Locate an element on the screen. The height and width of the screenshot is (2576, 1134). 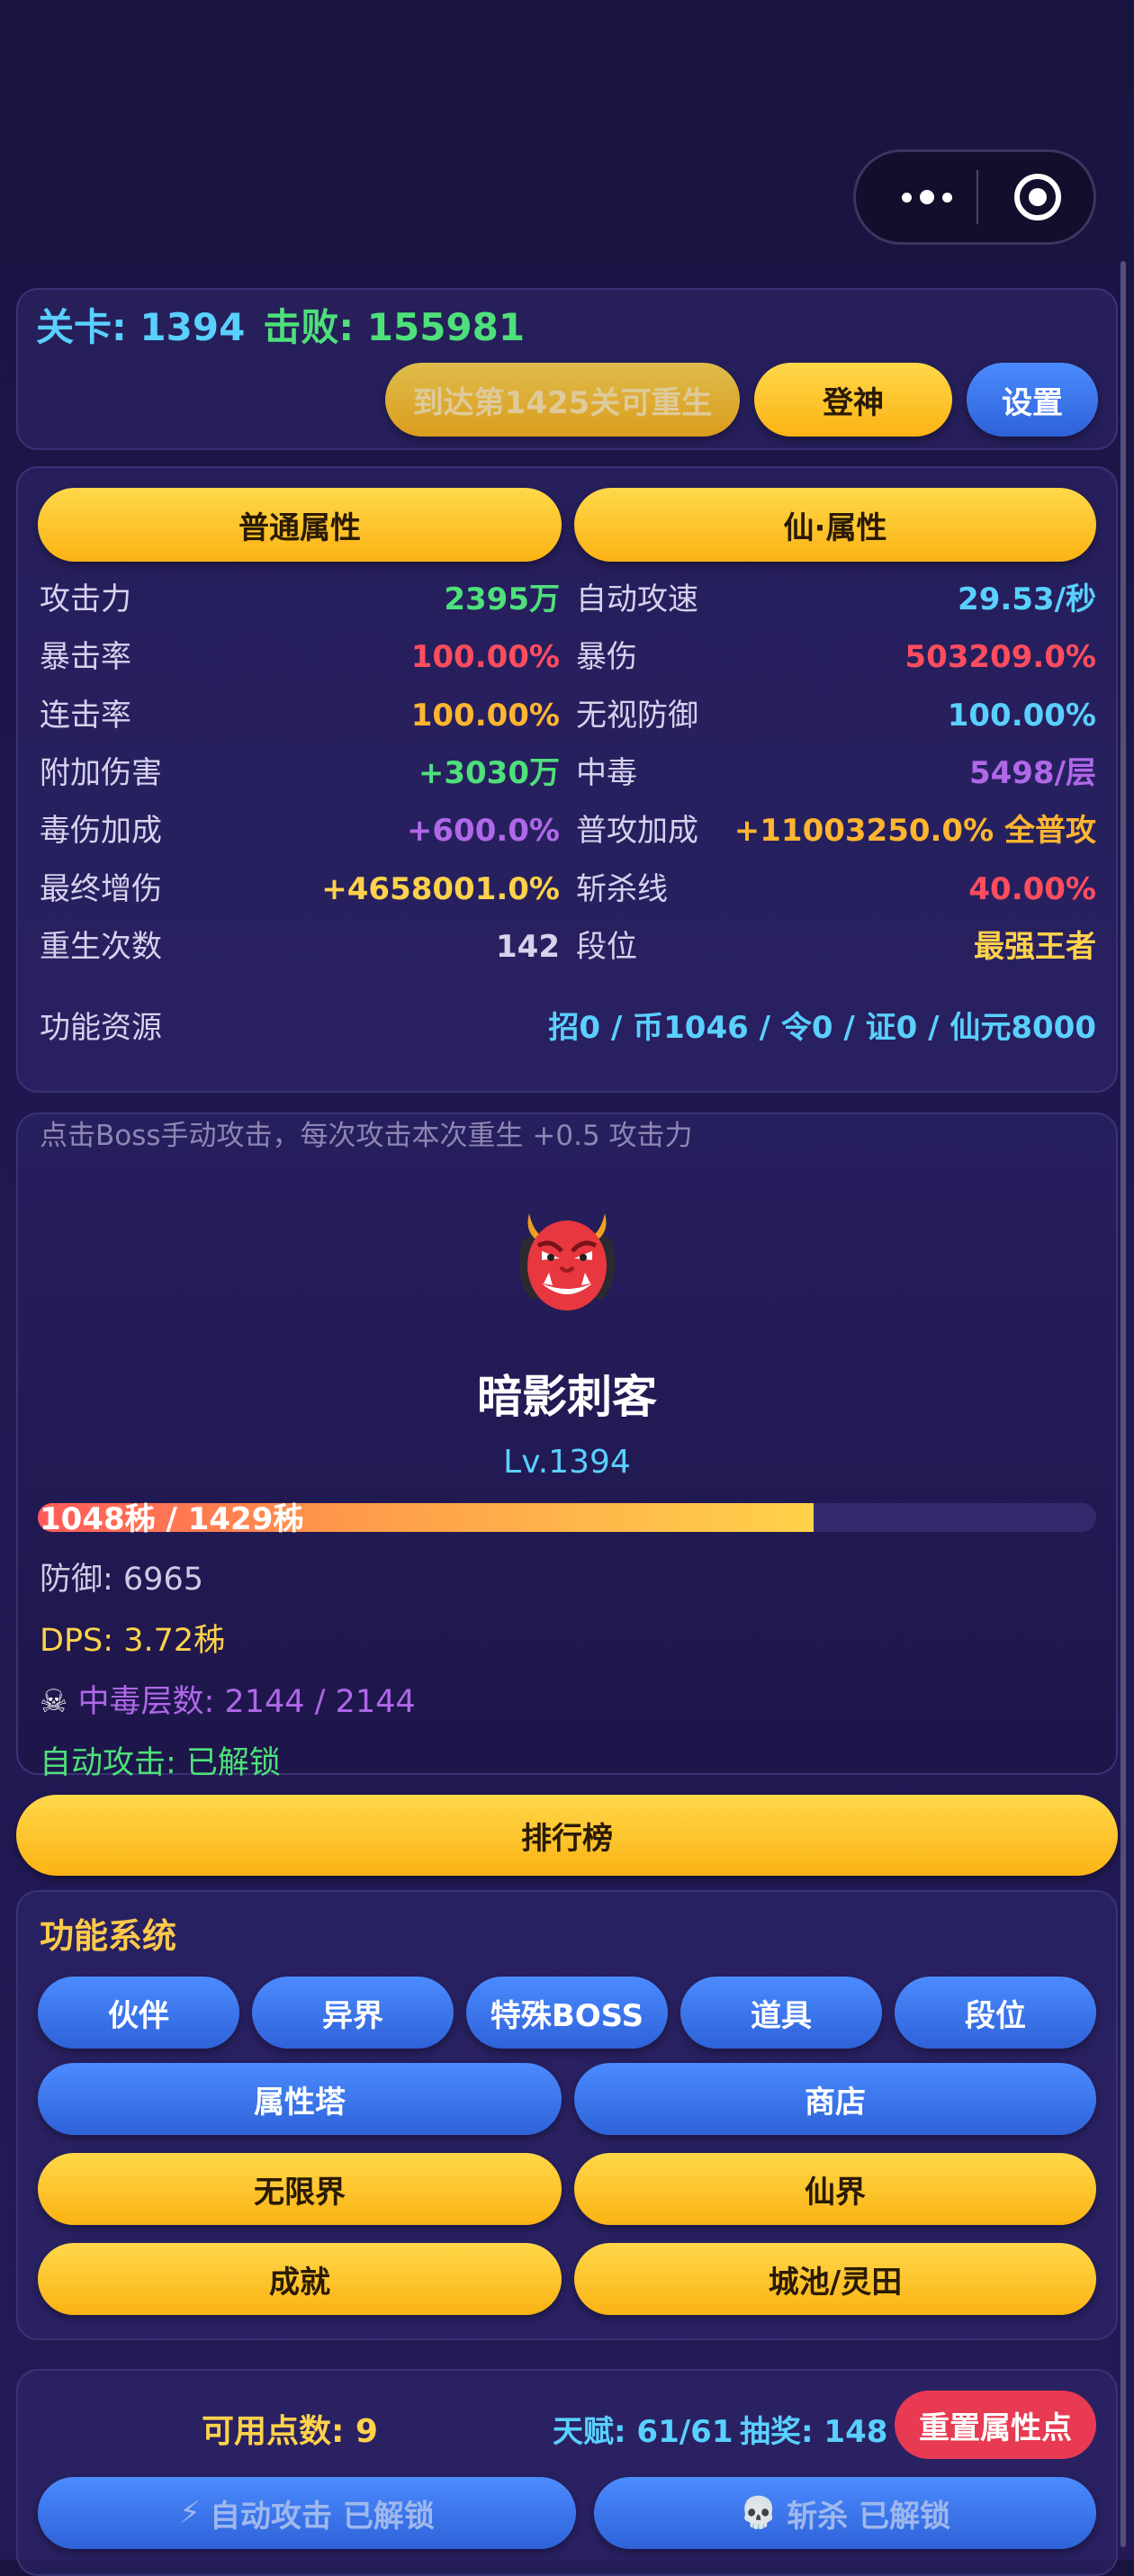
attribute-label: 斩杀线 is located at coordinates (622, 889).